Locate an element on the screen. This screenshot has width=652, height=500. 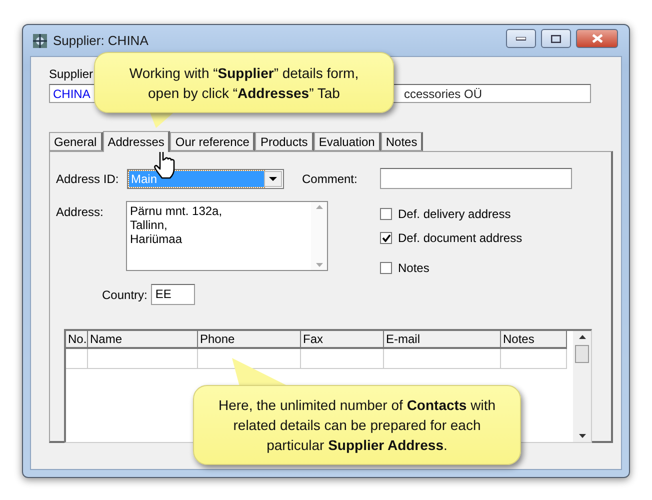
comment-label: Comment: is located at coordinates (330, 179).